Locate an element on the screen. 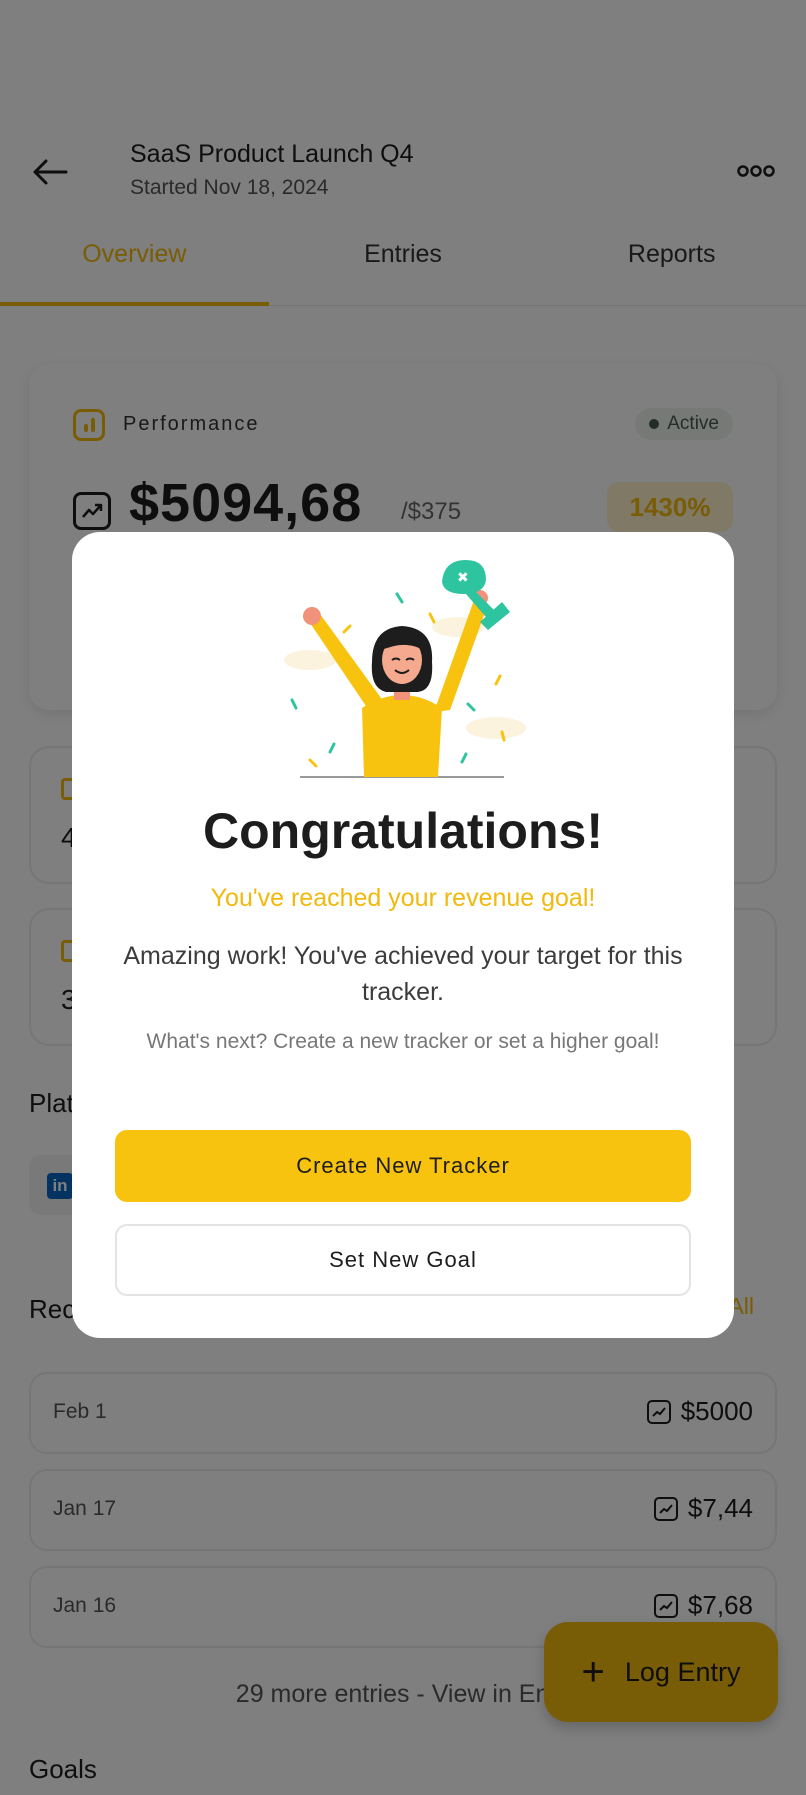 This screenshot has height=1795, width=806. dialog-title: Congratulations! is located at coordinates (403, 831).